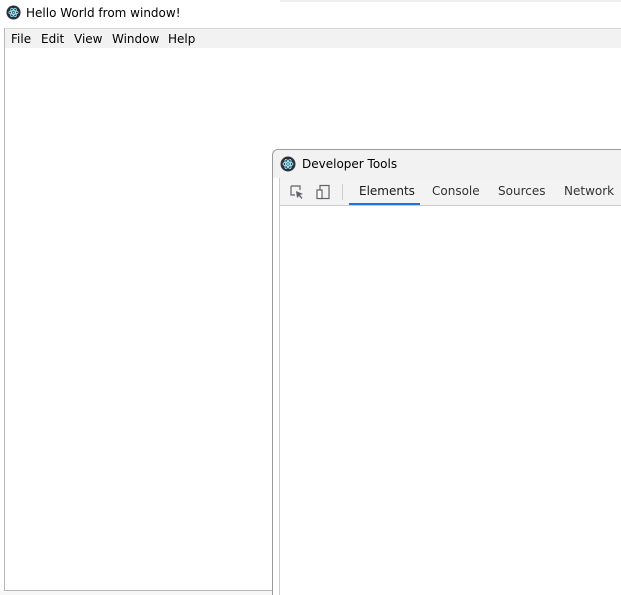  Describe the element at coordinates (88, 39) in the screenshot. I see `menu-view: View` at that location.